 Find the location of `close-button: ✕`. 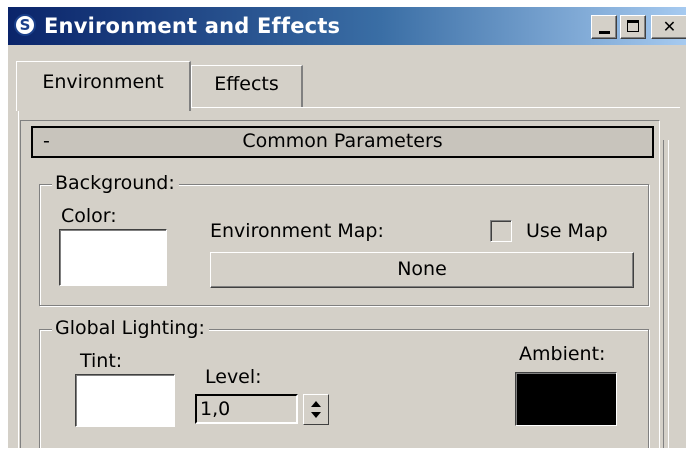

close-button: ✕ is located at coordinates (668, 27).